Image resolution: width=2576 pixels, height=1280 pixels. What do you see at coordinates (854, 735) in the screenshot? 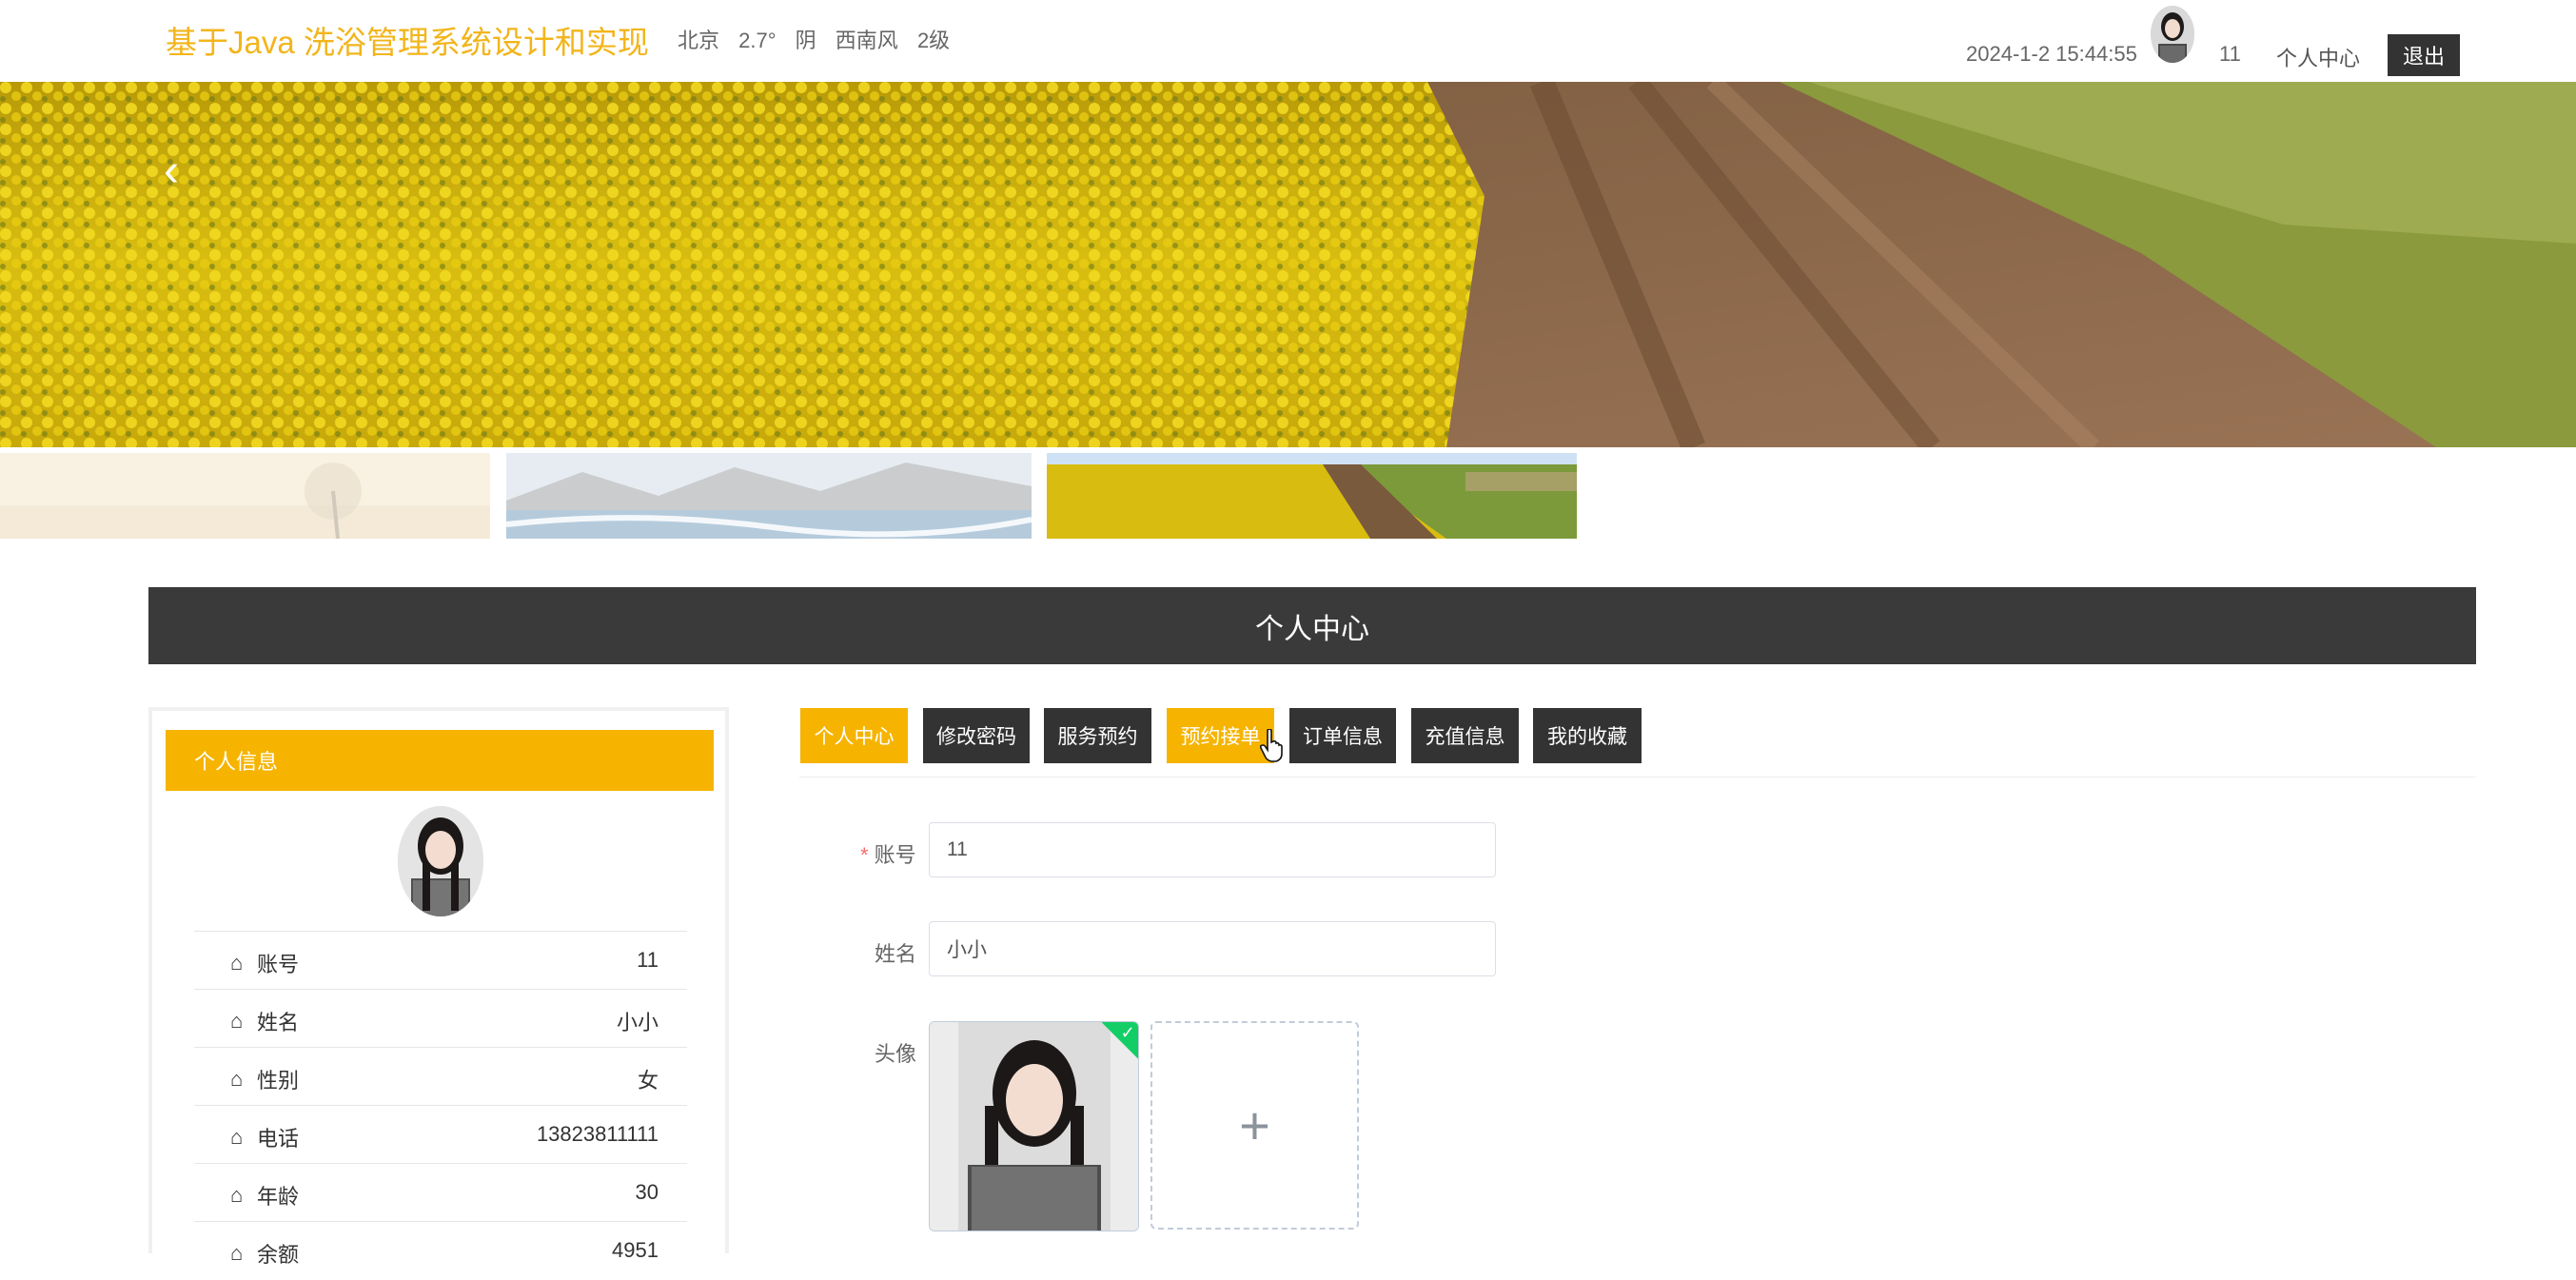
I see `tab-personal-center: 个人中心` at bounding box center [854, 735].